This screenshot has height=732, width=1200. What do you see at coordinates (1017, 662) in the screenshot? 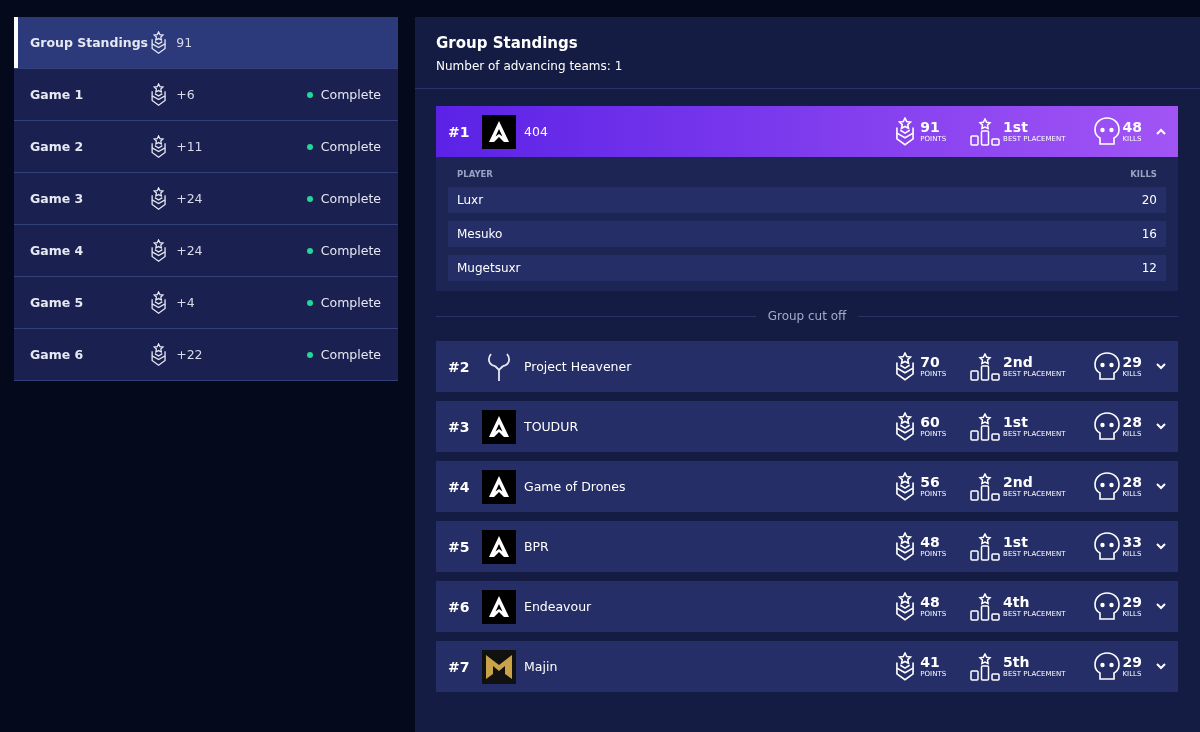
I see `placement-value: 5th` at bounding box center [1017, 662].